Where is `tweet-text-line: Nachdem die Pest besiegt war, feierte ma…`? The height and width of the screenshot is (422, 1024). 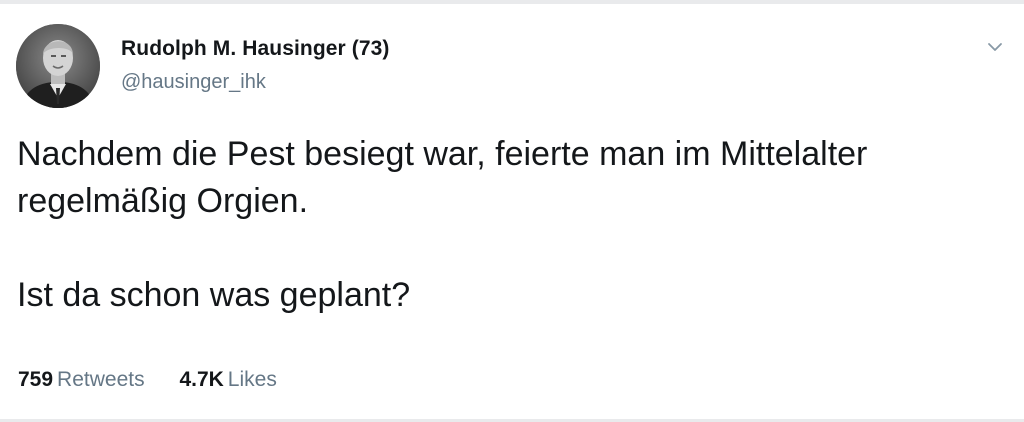
tweet-text-line: Nachdem die Pest besiegt war, feierte ma… is located at coordinates (442, 154).